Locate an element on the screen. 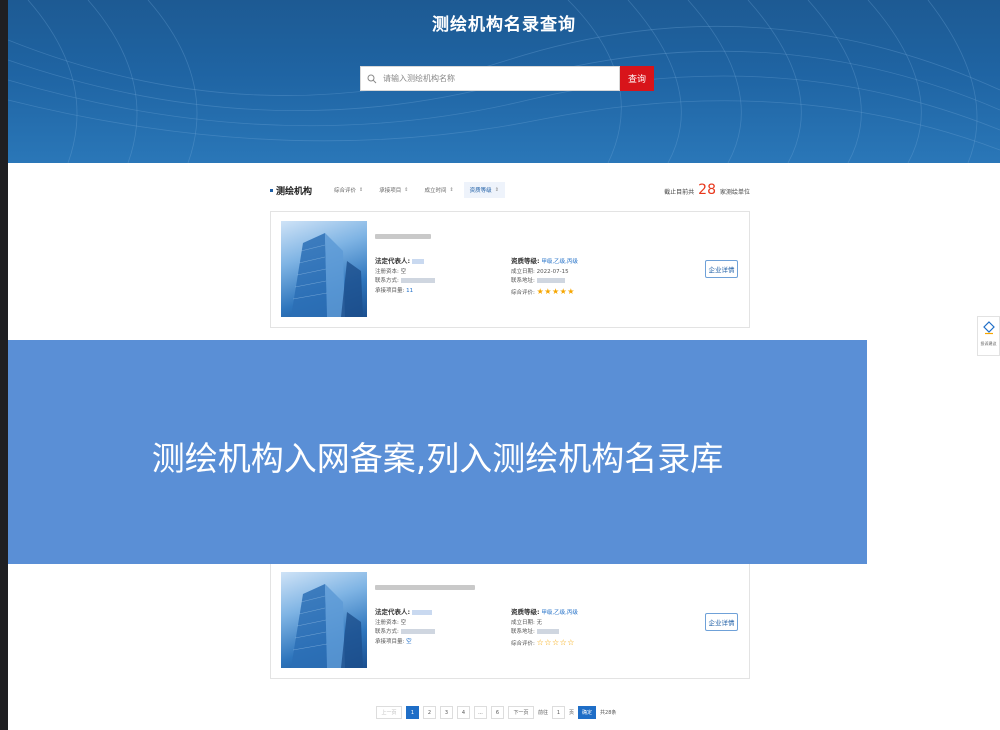  next-page-button: 下一页 is located at coordinates (521, 712).